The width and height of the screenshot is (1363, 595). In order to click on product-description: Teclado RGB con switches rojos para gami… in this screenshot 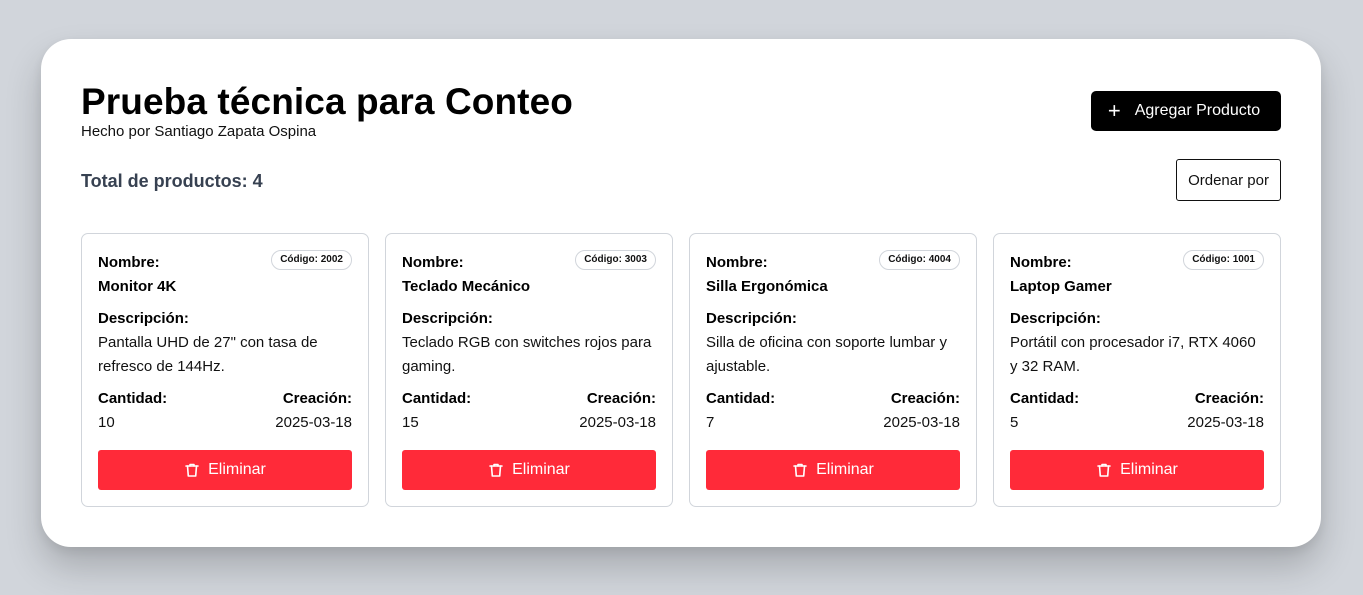, I will do `click(527, 354)`.